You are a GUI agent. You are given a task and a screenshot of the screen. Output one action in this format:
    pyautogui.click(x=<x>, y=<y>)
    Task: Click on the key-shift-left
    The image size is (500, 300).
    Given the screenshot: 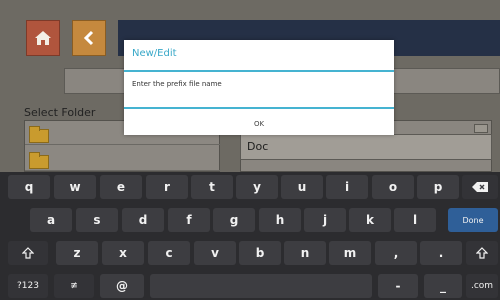 What is the action you would take?
    pyautogui.click(x=28, y=253)
    